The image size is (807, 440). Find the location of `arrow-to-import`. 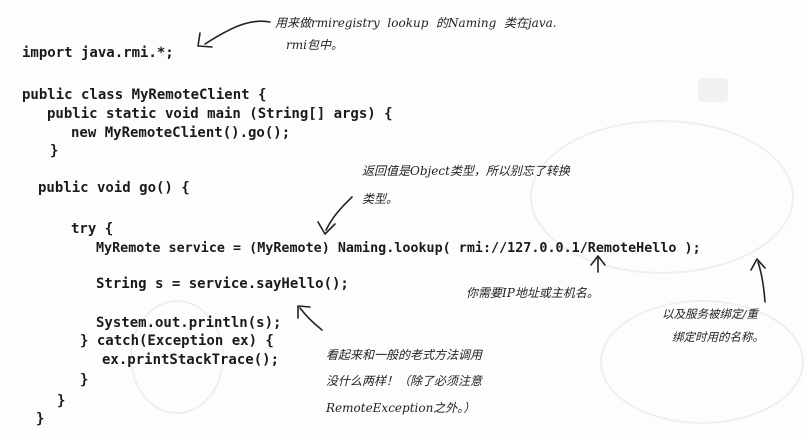

arrow-to-import is located at coordinates (237, 32).